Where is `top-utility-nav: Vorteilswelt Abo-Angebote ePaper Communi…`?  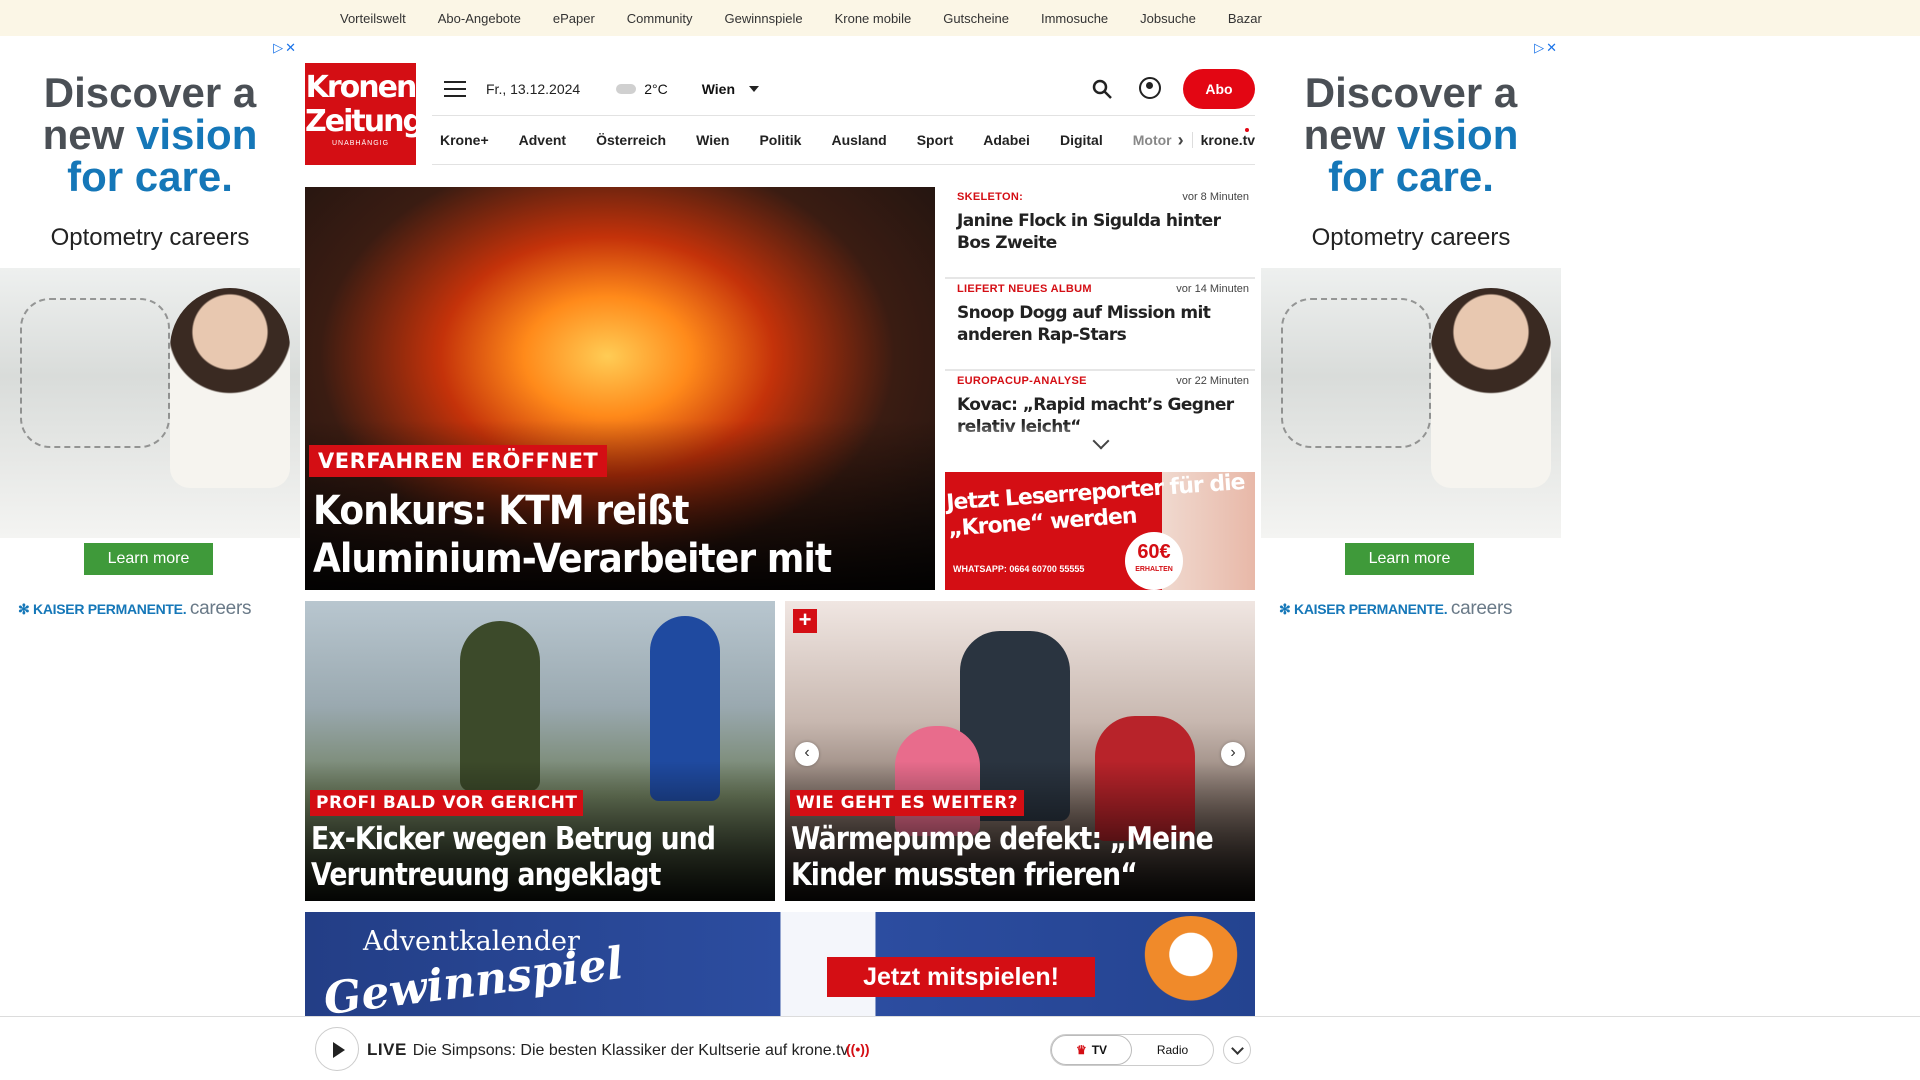
top-utility-nav: Vorteilswelt Abo-Angebote ePaper Communi… is located at coordinates (960, 18).